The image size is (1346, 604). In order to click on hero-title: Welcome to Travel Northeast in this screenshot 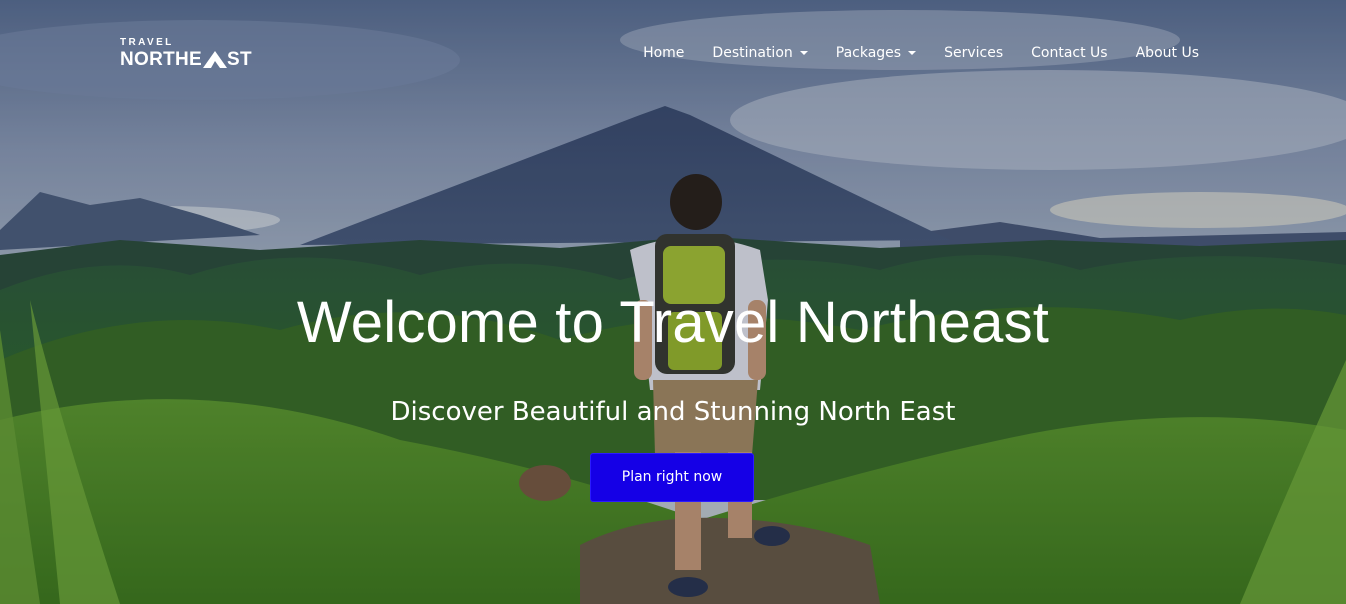, I will do `click(673, 322)`.